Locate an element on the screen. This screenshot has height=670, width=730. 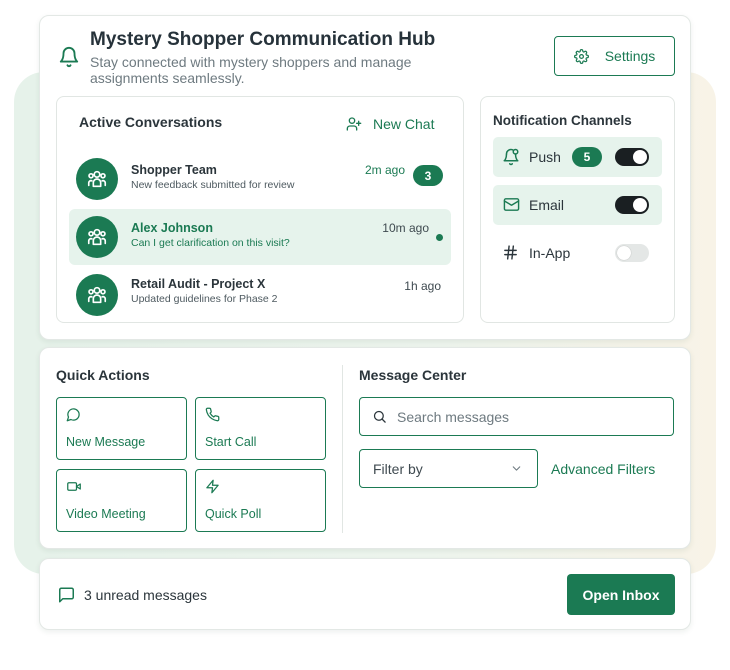
settings-button: Settings is located at coordinates (614, 56).